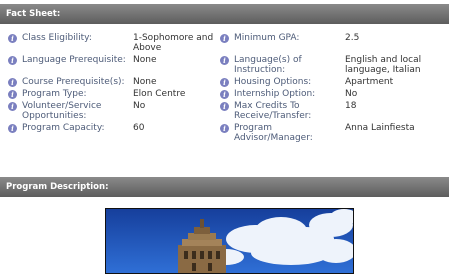 The image size is (449, 274). I want to click on fact-label-minimum-gpa: i Minimum GPA:, so click(282, 43).